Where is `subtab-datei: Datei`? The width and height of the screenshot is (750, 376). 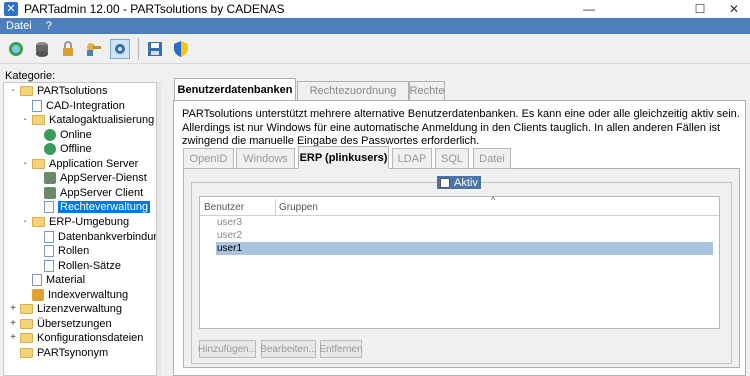
subtab-datei: Datei is located at coordinates (492, 158).